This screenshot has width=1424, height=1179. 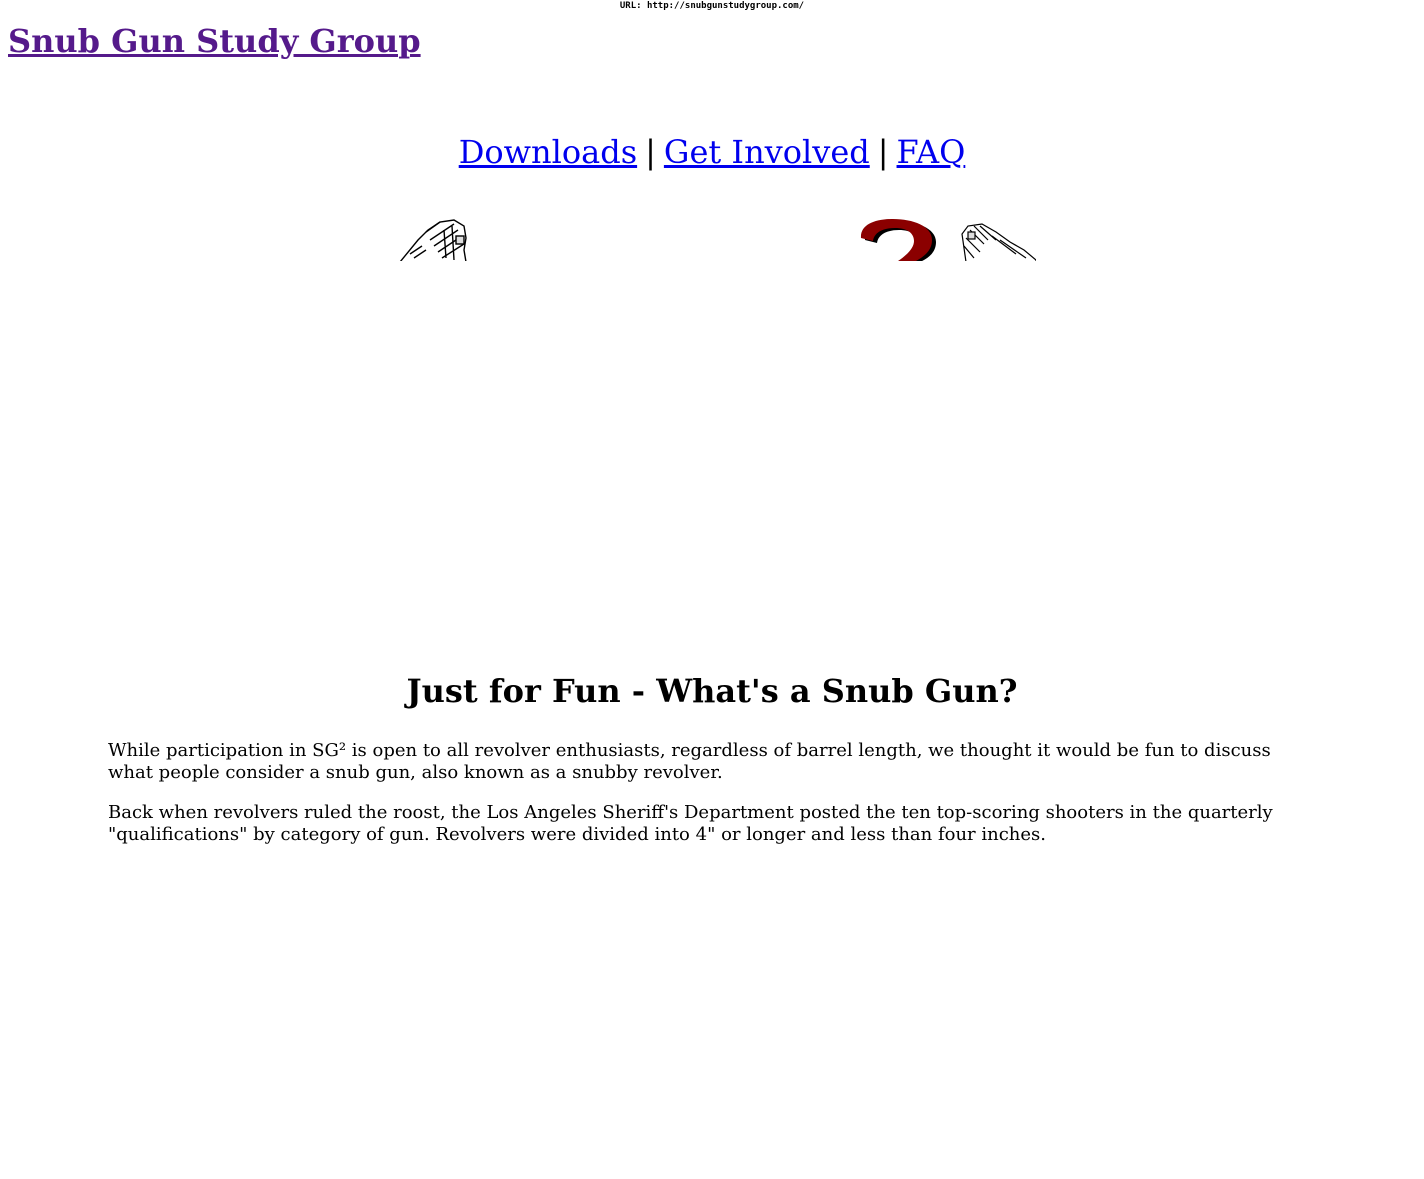 What do you see at coordinates (767, 152) in the screenshot?
I see `nav-link-get-involved: Get Involved` at bounding box center [767, 152].